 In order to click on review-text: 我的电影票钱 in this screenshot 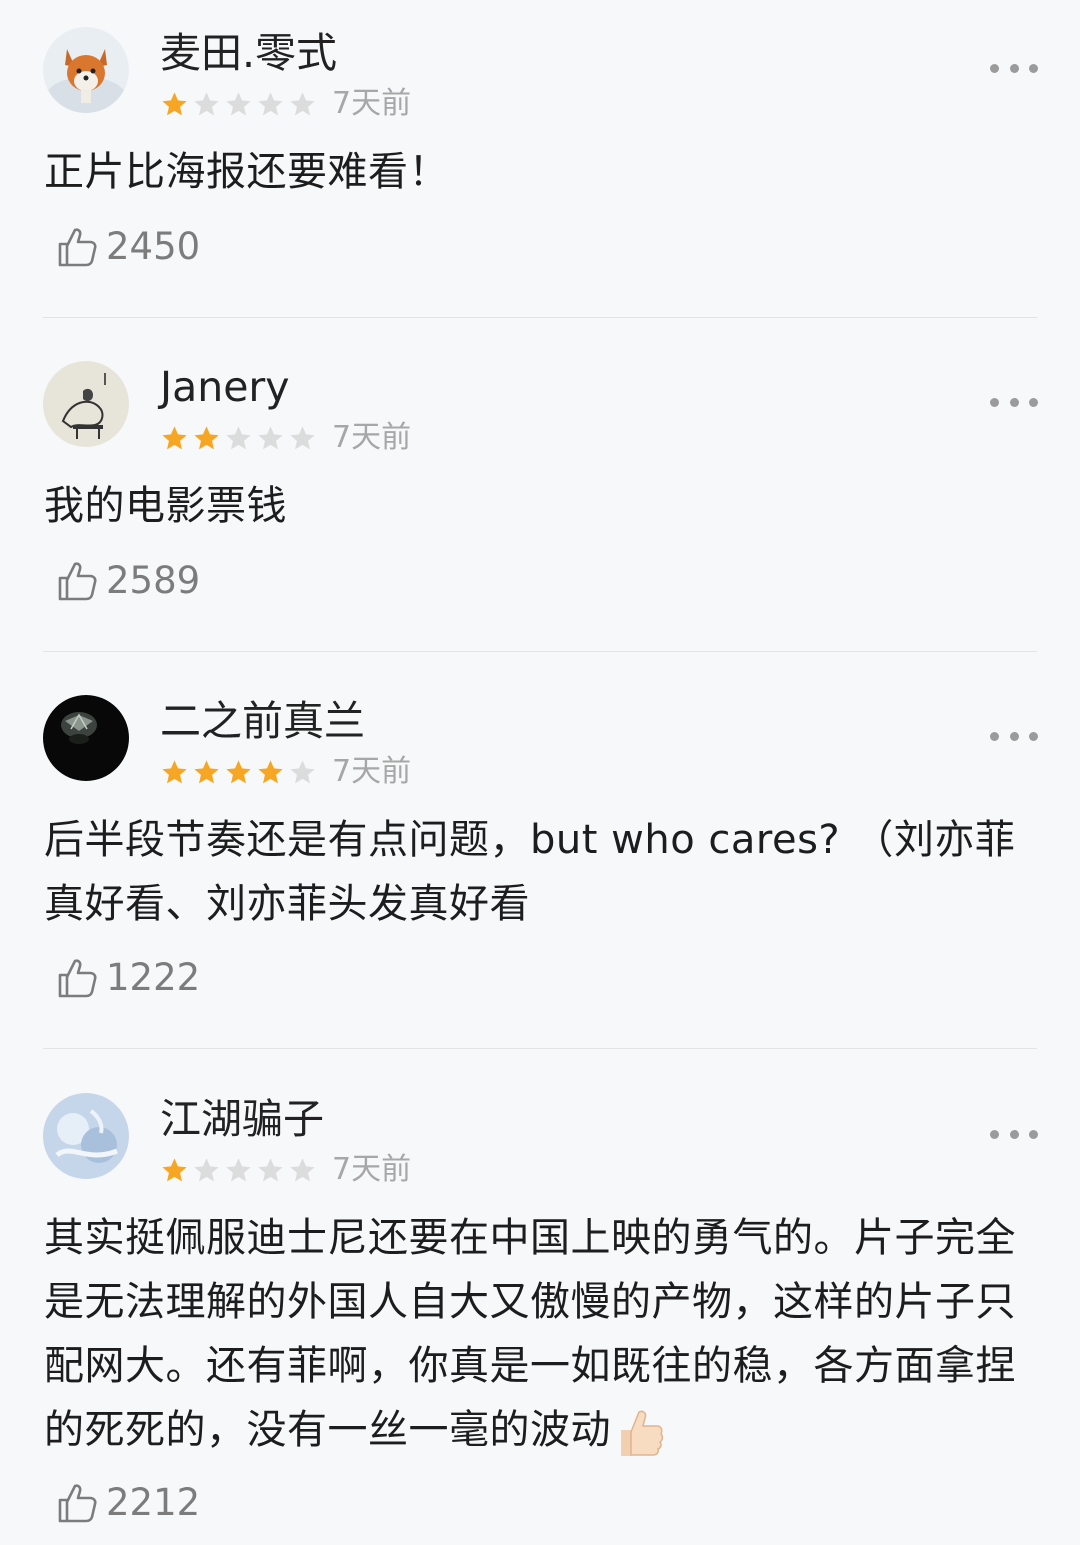, I will do `click(165, 506)`.